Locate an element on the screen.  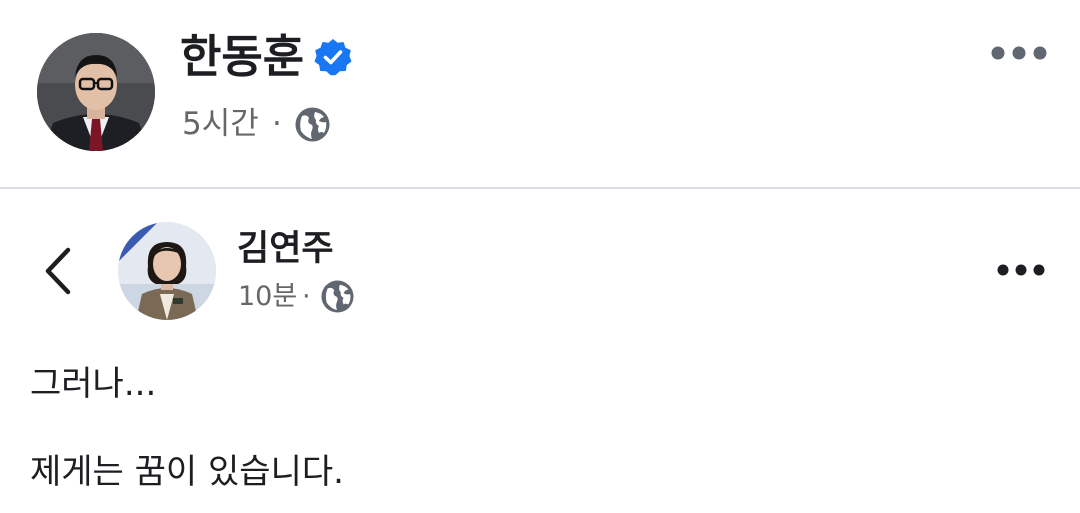
verified-badge-icon is located at coordinates (333, 57).